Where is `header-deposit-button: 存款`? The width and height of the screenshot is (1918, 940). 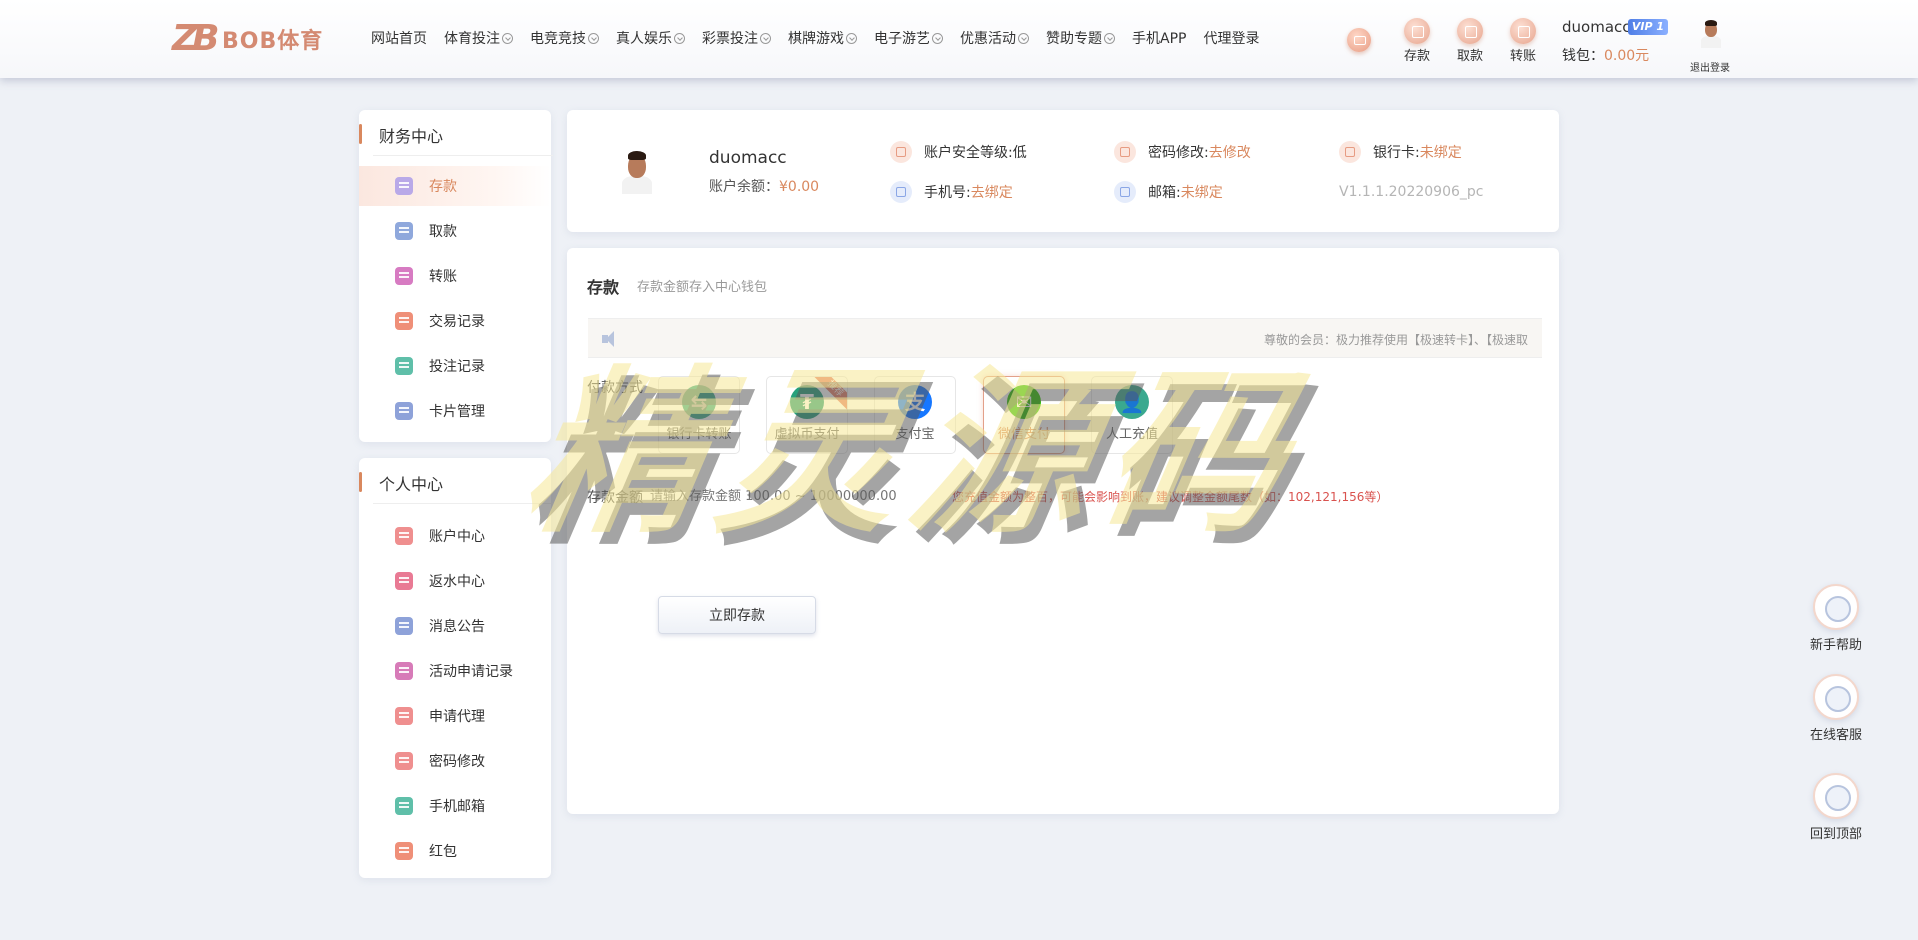
header-deposit-button: 存款 is located at coordinates (1417, 41).